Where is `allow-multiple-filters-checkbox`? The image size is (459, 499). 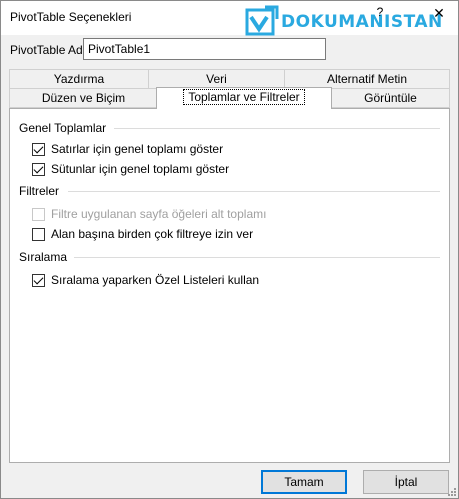
allow-multiple-filters-checkbox is located at coordinates (38, 234).